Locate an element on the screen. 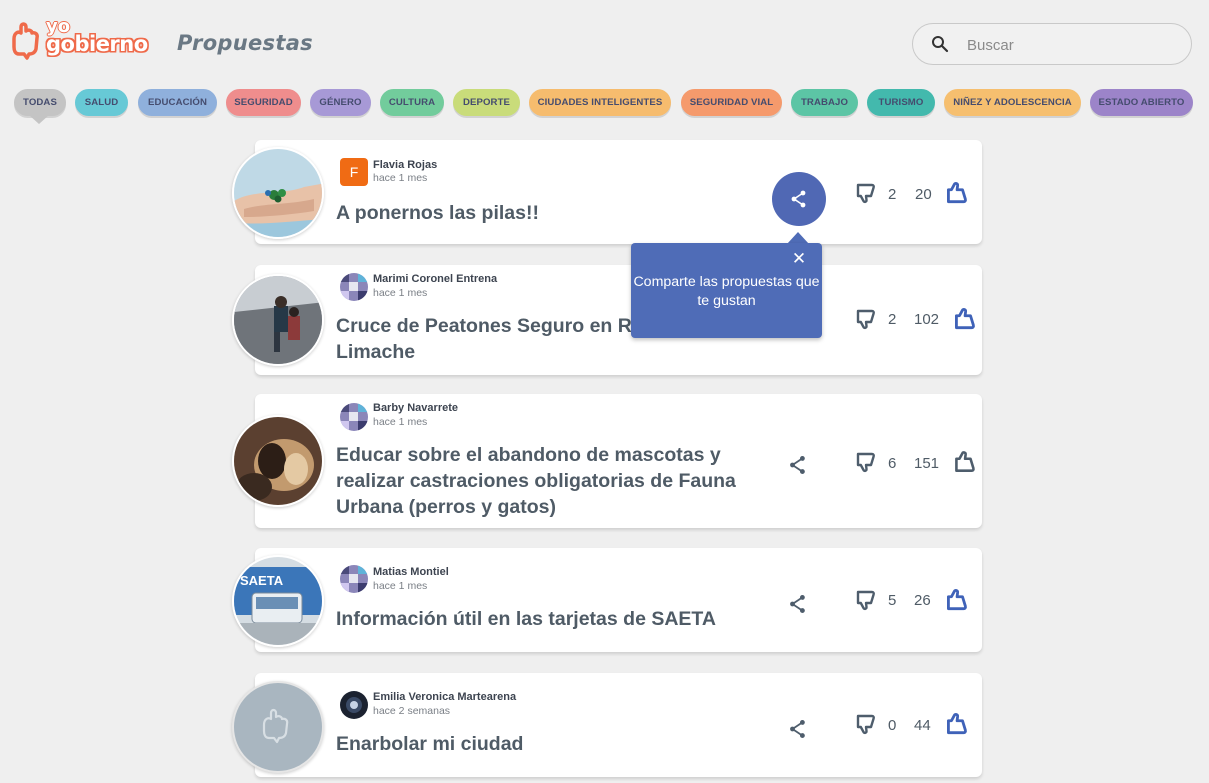  author-name: Matias Montiel is located at coordinates (411, 572).